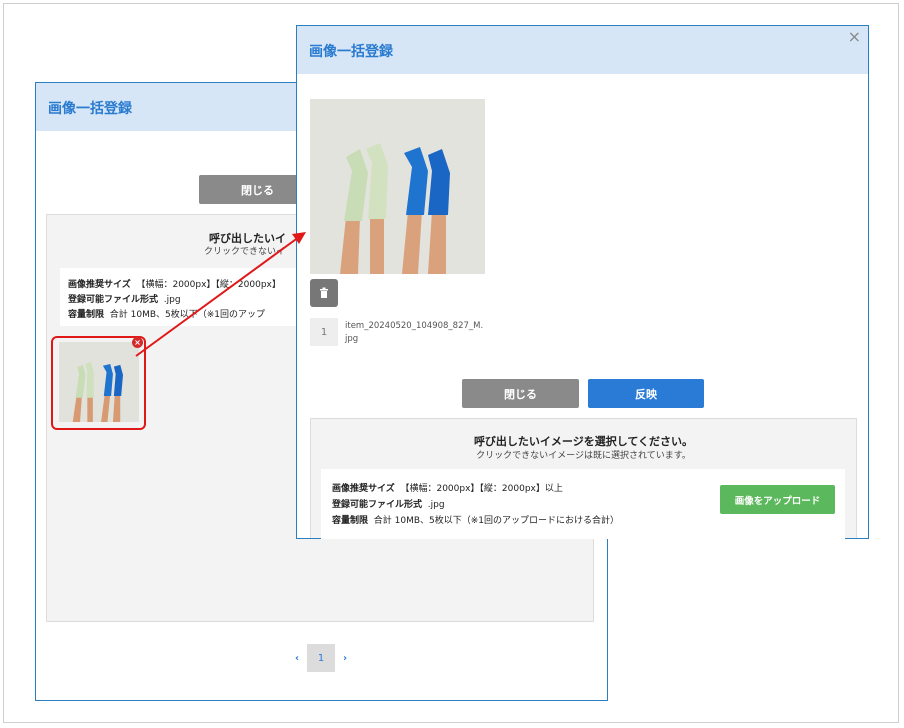 Image resolution: width=904 pixels, height=728 pixels. What do you see at coordinates (220, 294) in the screenshot?
I see `arrow-annotation` at bounding box center [220, 294].